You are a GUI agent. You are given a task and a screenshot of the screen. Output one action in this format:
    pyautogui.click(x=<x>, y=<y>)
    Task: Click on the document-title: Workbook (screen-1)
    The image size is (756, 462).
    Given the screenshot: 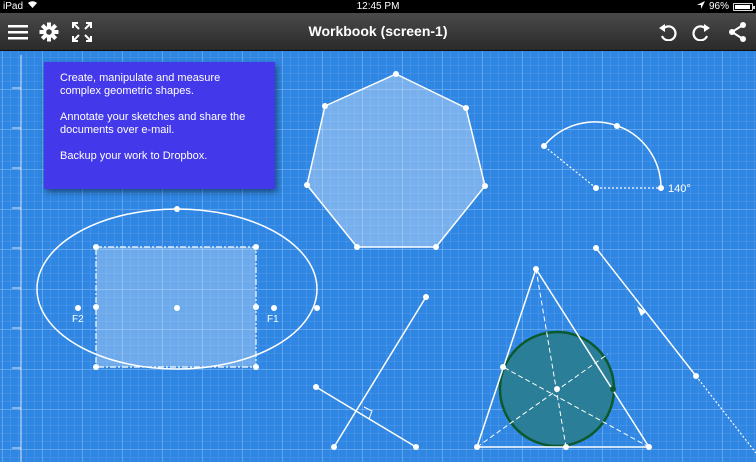 What is the action you would take?
    pyautogui.click(x=378, y=31)
    